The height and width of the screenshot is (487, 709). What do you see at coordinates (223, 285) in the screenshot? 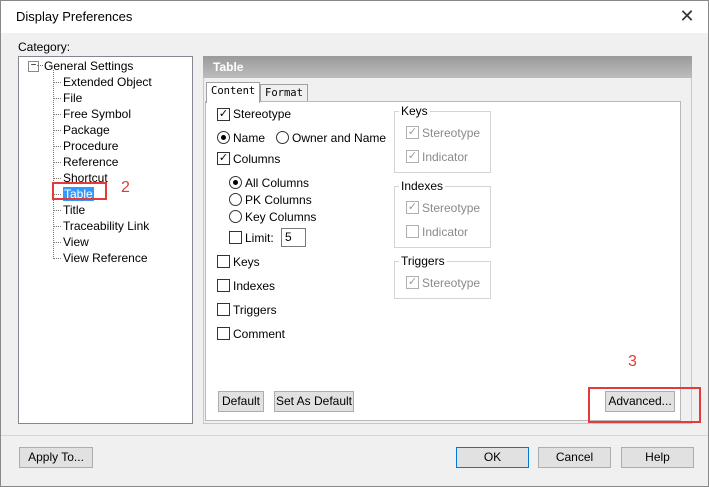
I see `indexes-checkbox` at bounding box center [223, 285].